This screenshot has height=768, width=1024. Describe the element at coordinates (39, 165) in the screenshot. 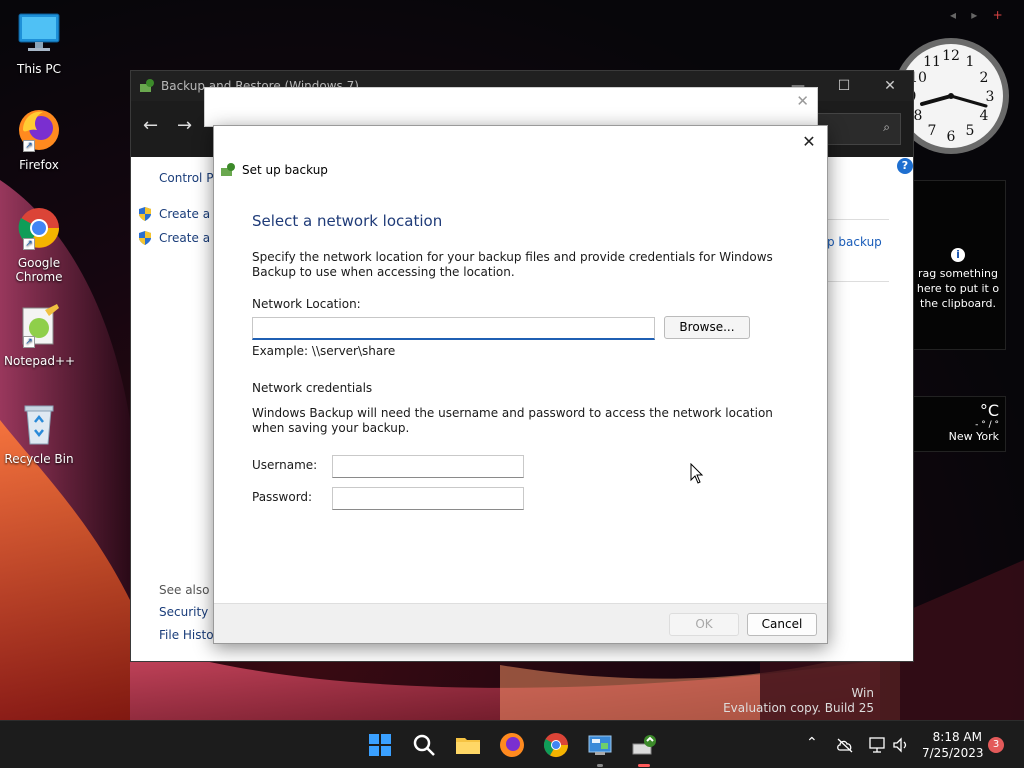

I see `desktop-icon-label: Firefox` at that location.